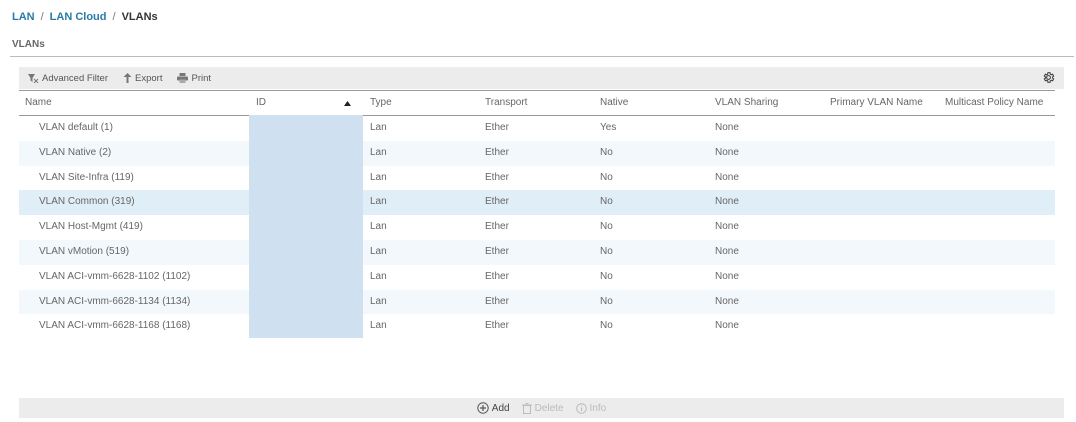 Image resolution: width=1076 pixels, height=422 pixels. Describe the element at coordinates (86, 177) in the screenshot. I see `cell-name: VLAN Site-Infra (119)` at that location.